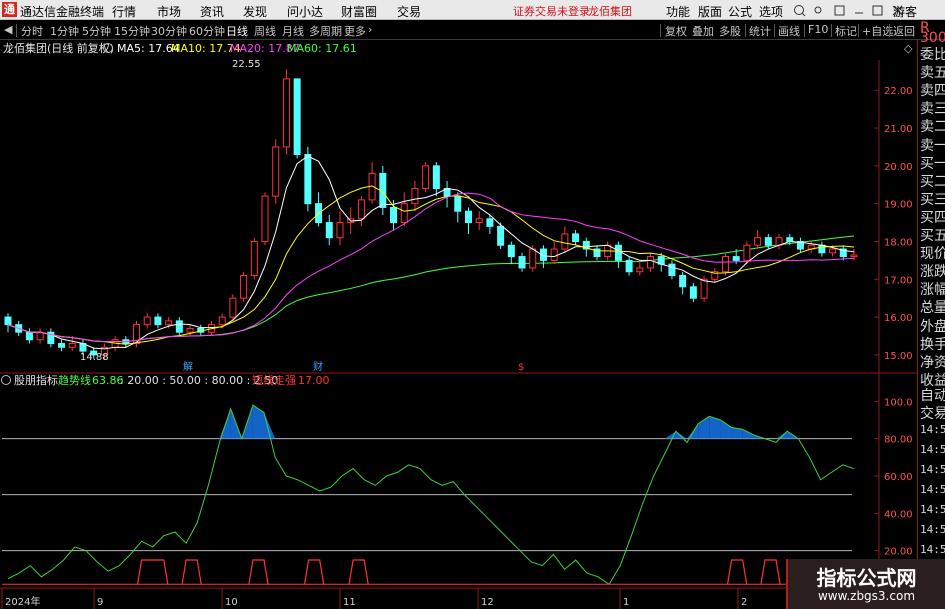 This screenshot has height=609, width=945. Describe the element at coordinates (740, 11) in the screenshot. I see `menu-formula: 公式` at that location.